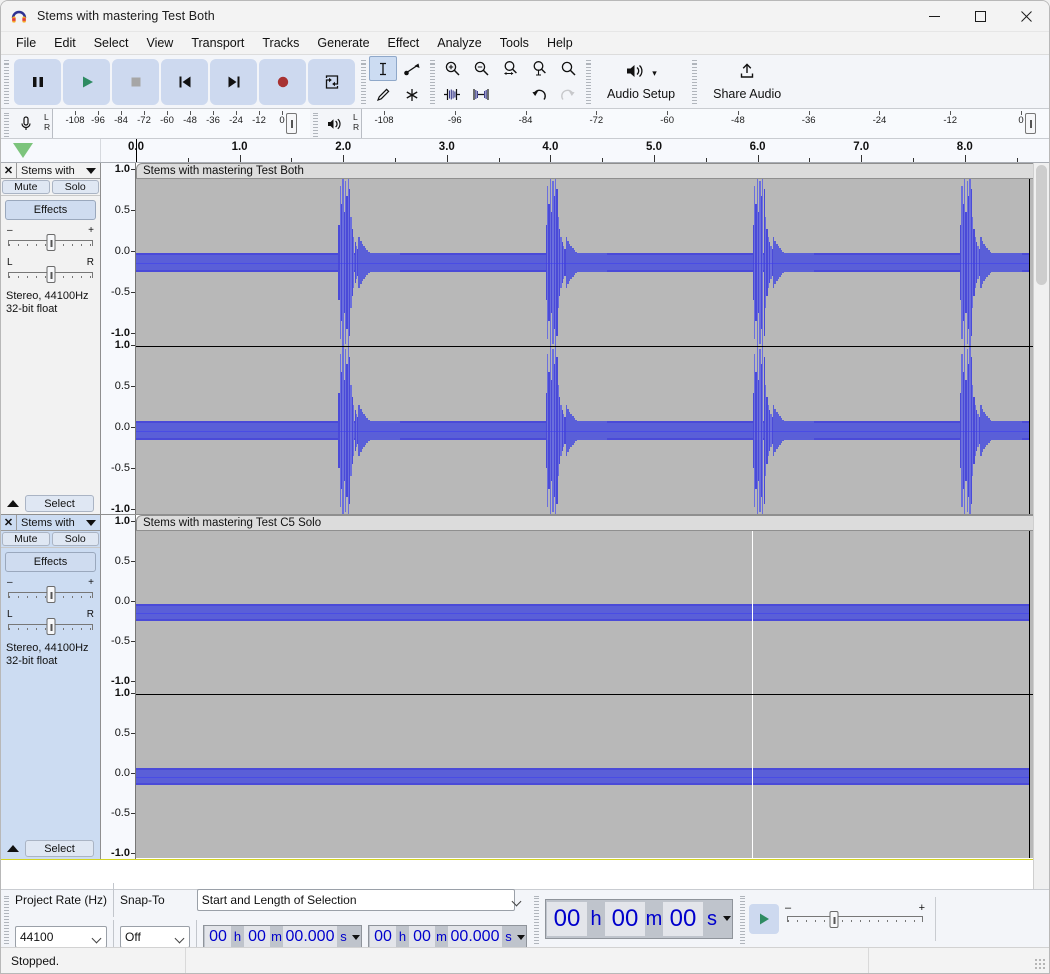 This screenshot has height=974, width=1050. I want to click on play-at-speed-button, so click(764, 918).